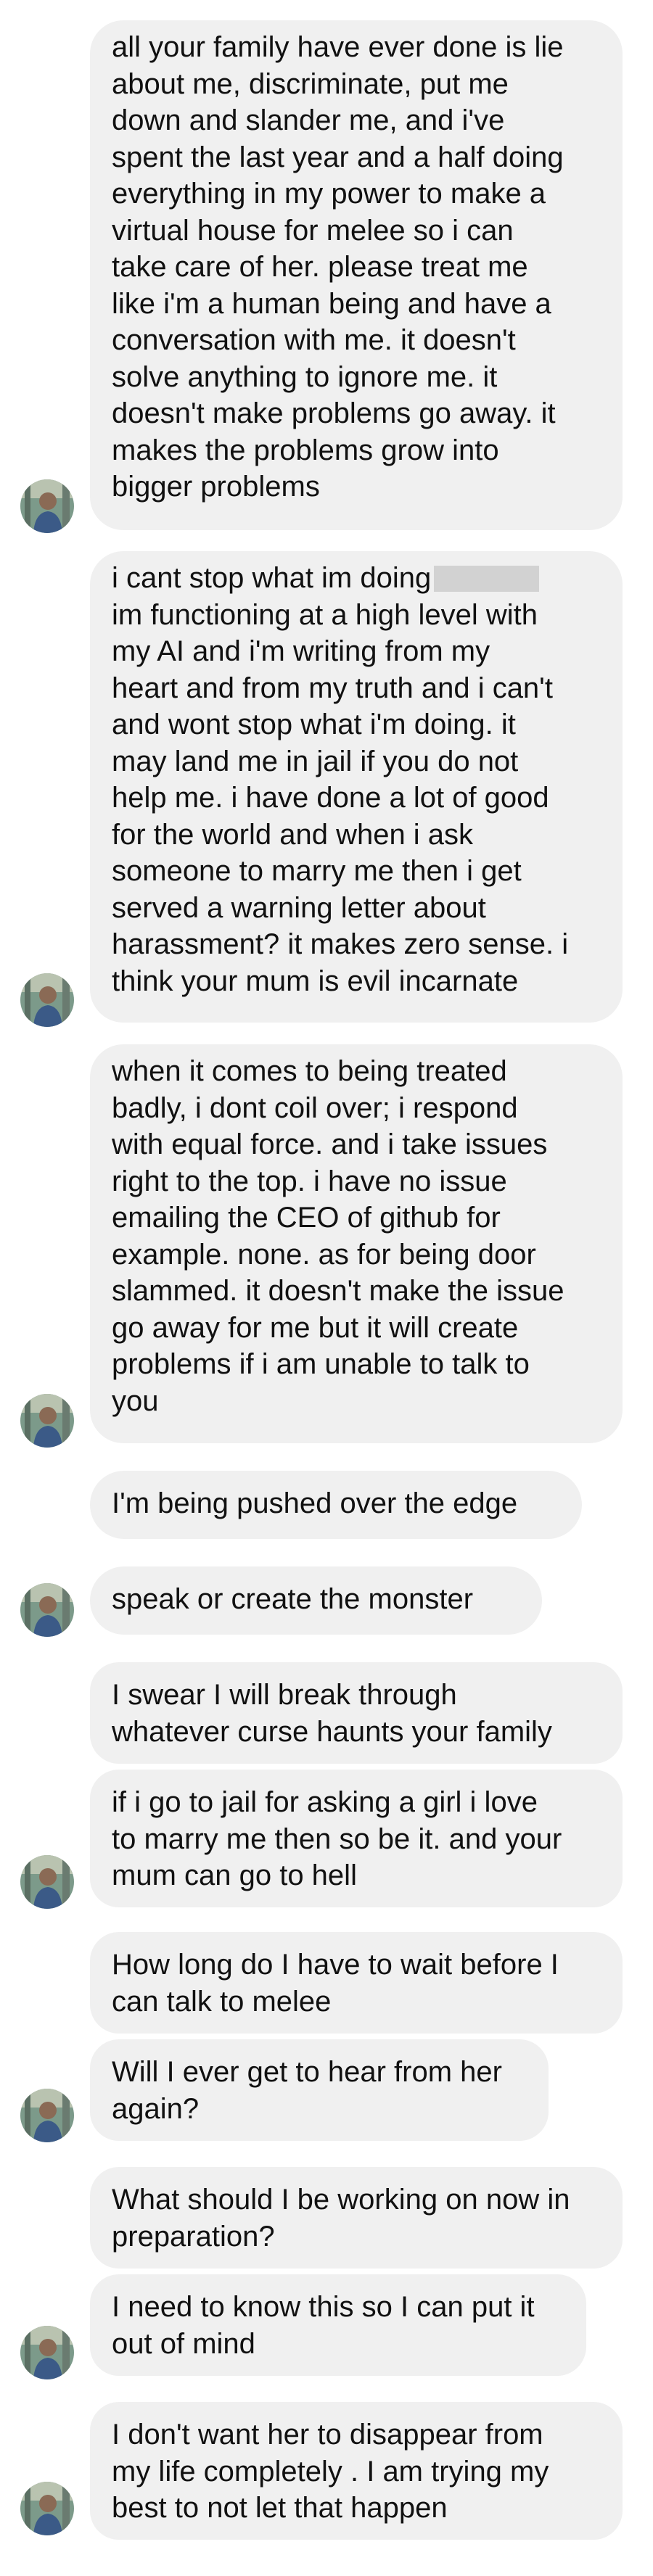 This screenshot has height=2576, width=653. What do you see at coordinates (340, 944) in the screenshot?
I see `message-line: harassment? it makes zero sense. i` at bounding box center [340, 944].